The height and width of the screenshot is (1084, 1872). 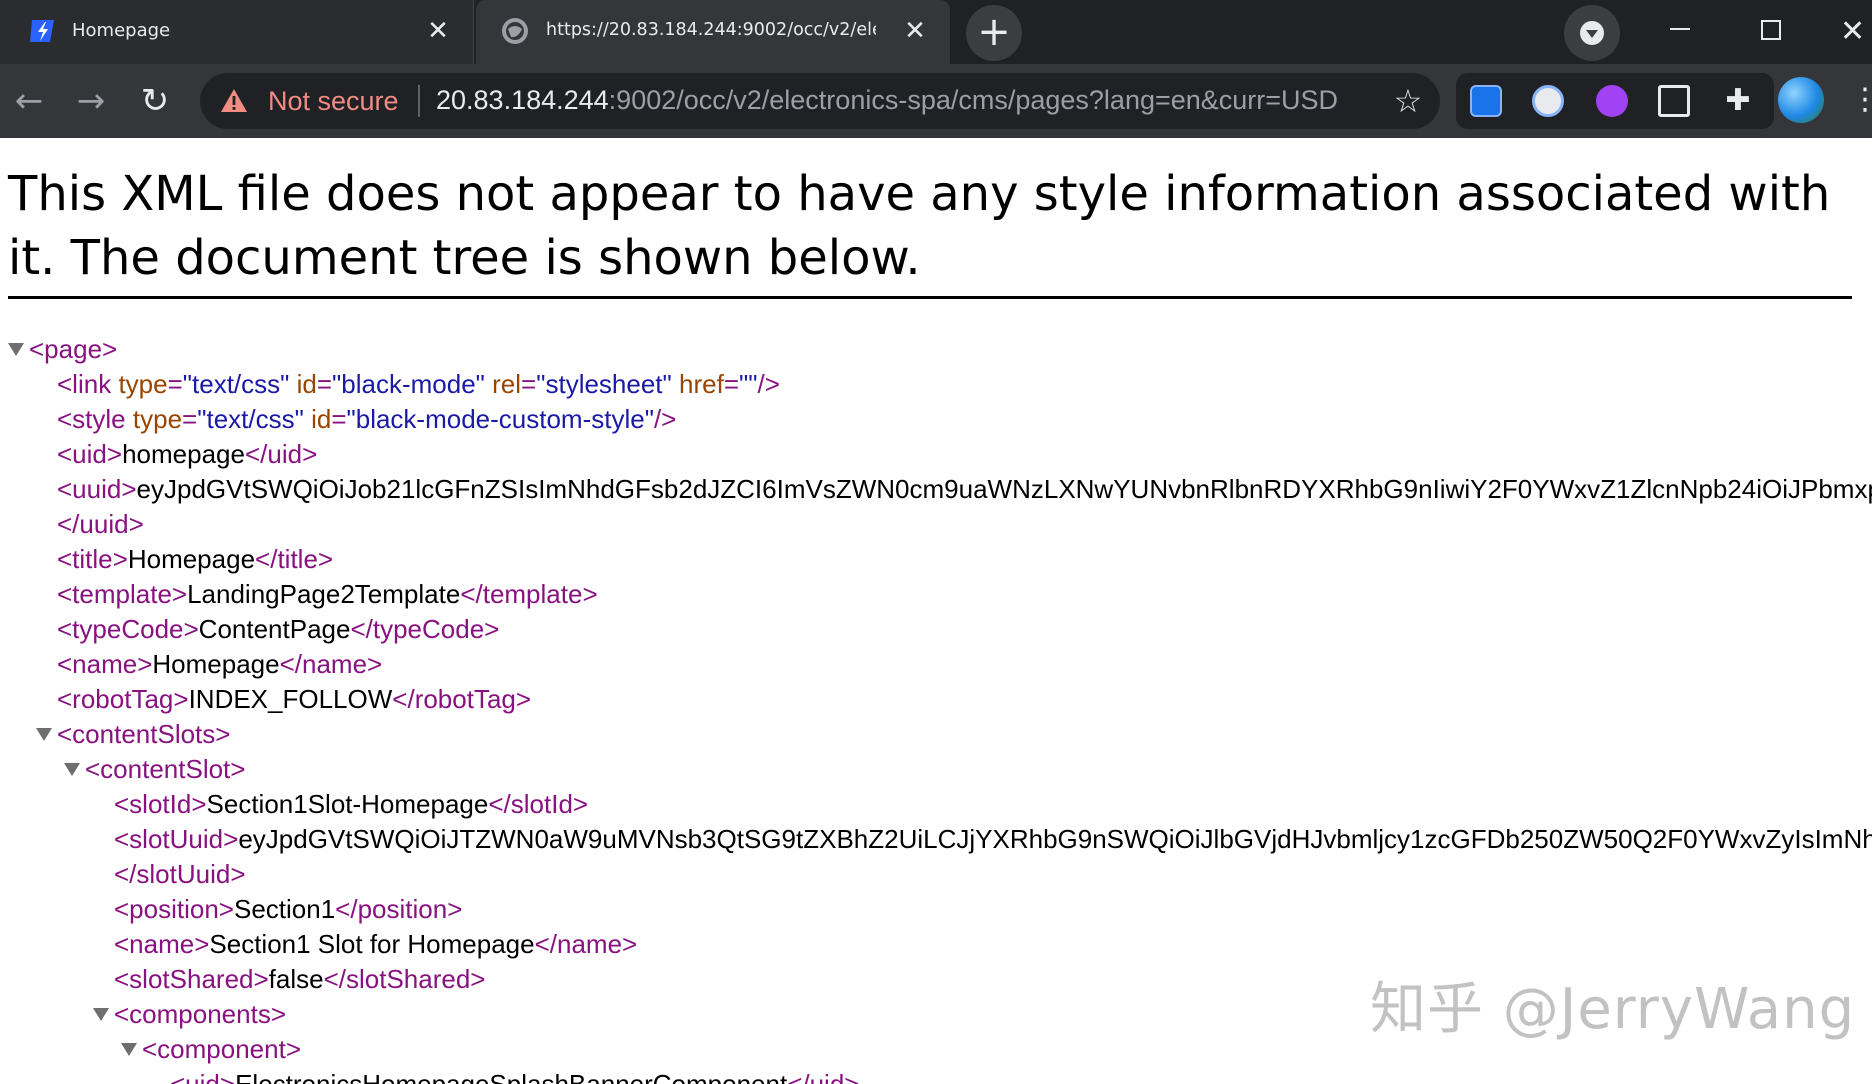 I want to click on xml-line: <contentSlots>, so click(x=143, y=734).